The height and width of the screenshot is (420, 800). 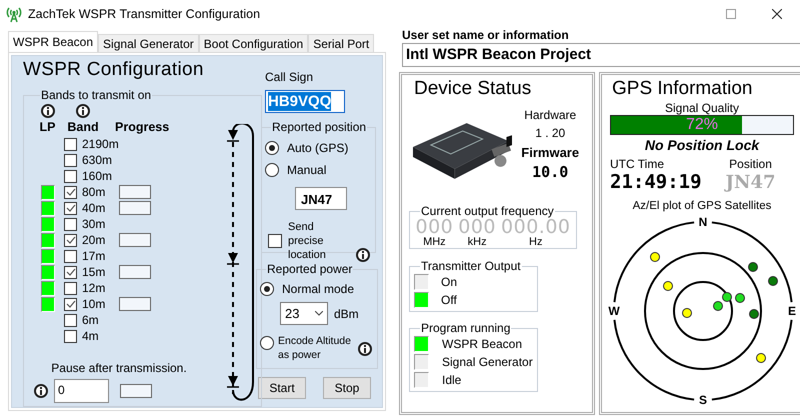 What do you see at coordinates (318, 289) in the screenshot?
I see `radio-label: Normal mode` at bounding box center [318, 289].